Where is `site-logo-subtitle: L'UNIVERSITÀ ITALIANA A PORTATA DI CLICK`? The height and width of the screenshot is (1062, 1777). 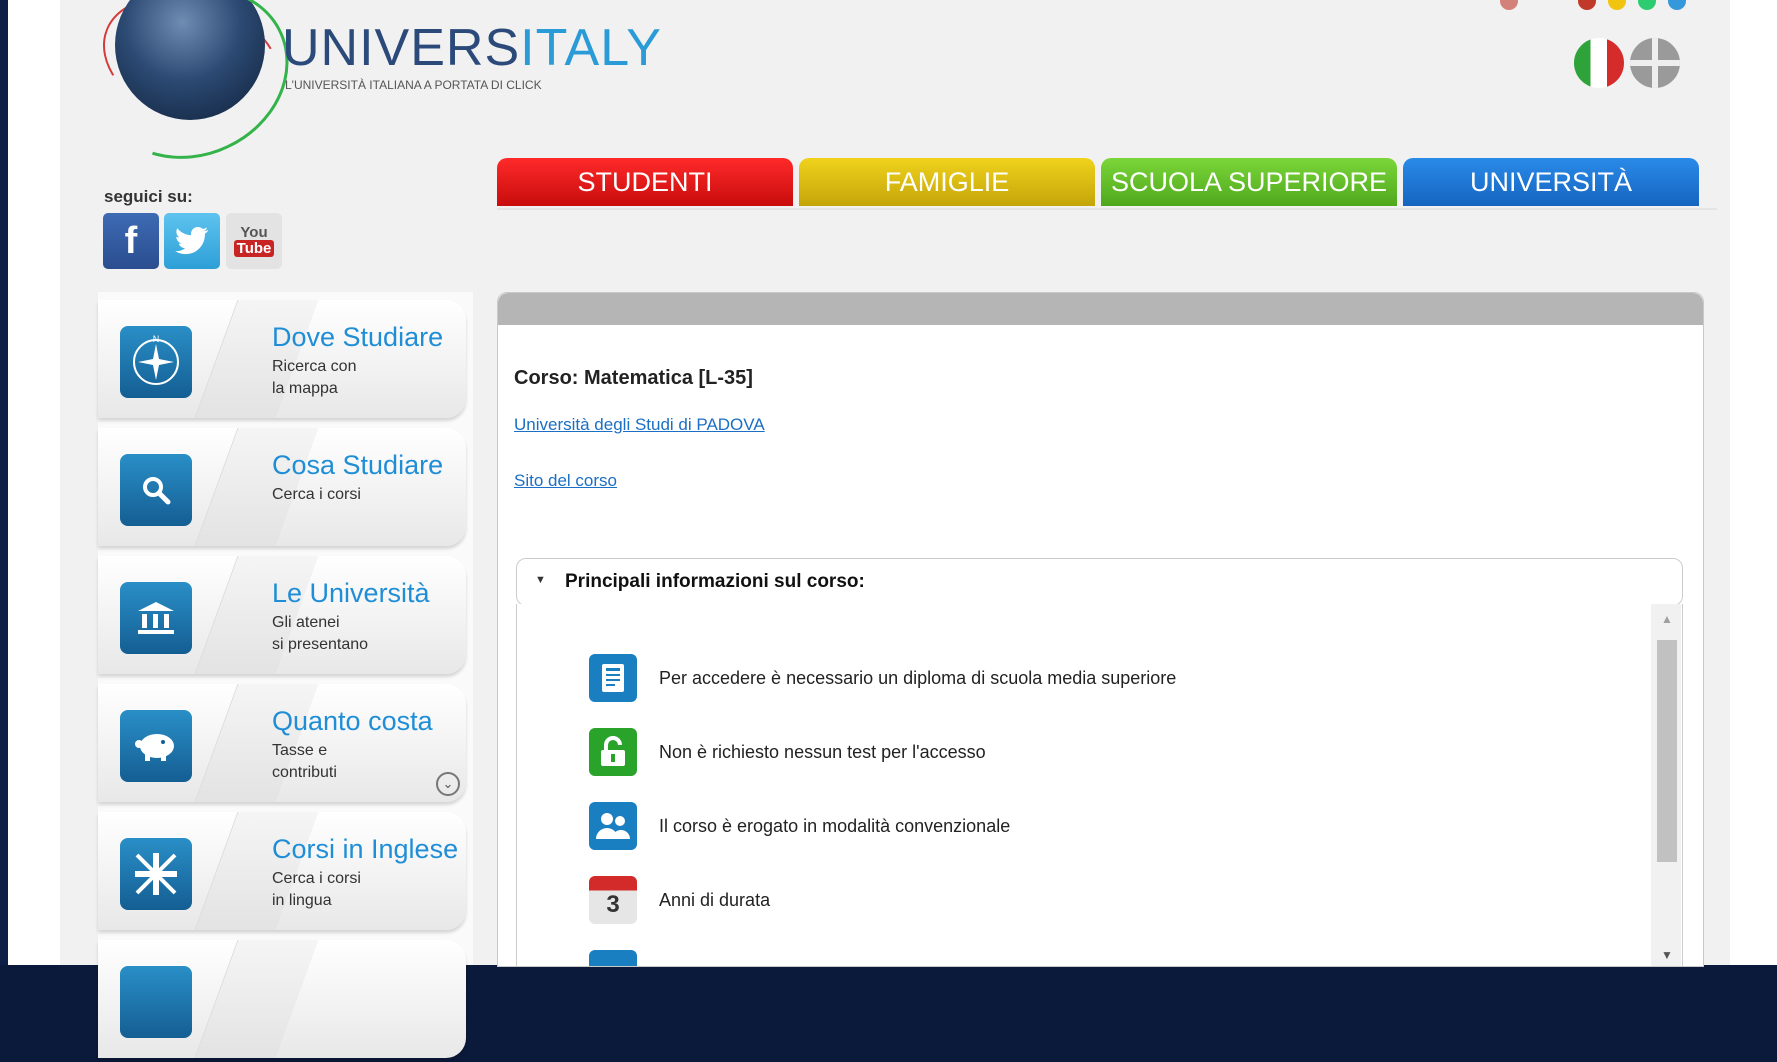
site-logo-subtitle: L'UNIVERSITÀ ITALIANA A PORTATA DI CLICK is located at coordinates (413, 85).